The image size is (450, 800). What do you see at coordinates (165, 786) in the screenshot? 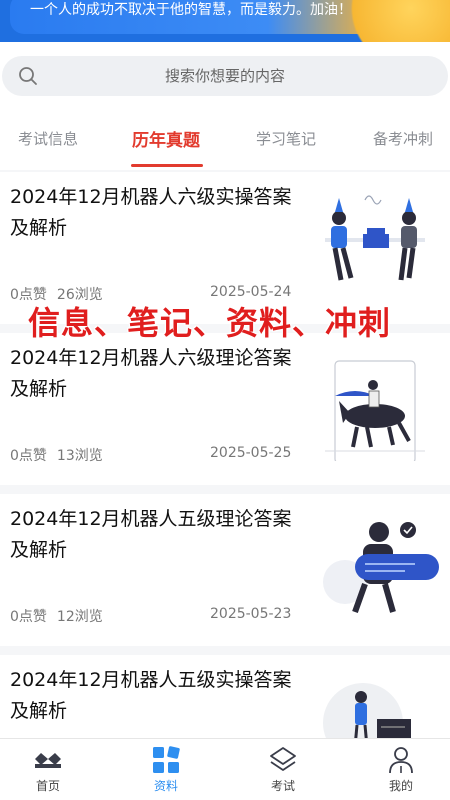
I see `nav-materials-label: 资料` at bounding box center [165, 786].